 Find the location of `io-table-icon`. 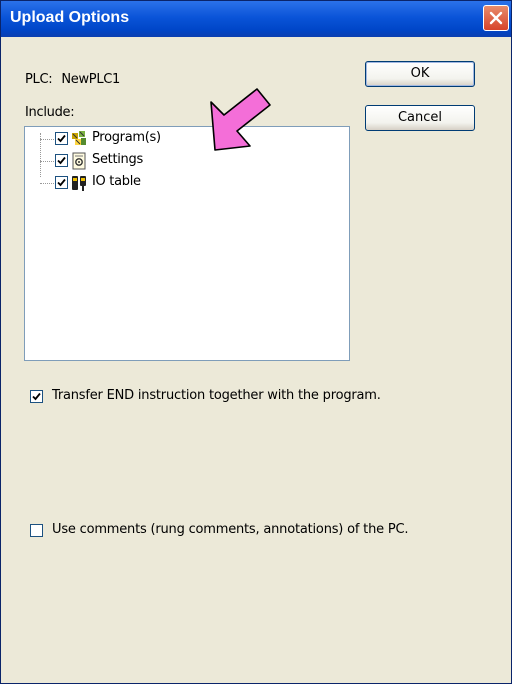

io-table-icon is located at coordinates (79, 183).